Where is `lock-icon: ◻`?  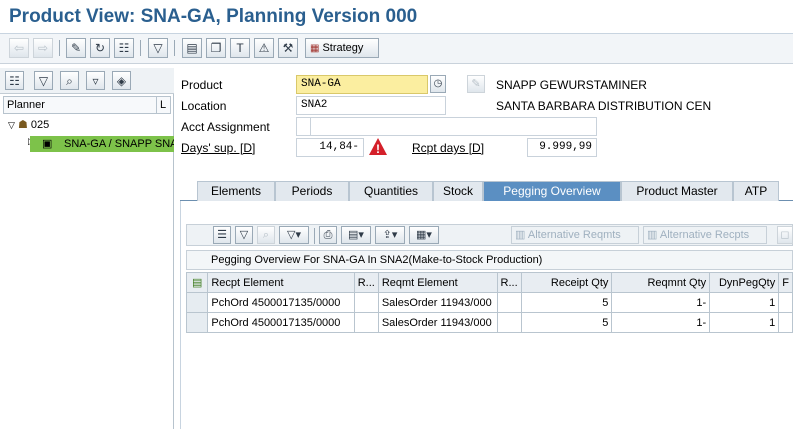 lock-icon: ◻ is located at coordinates (785, 235).